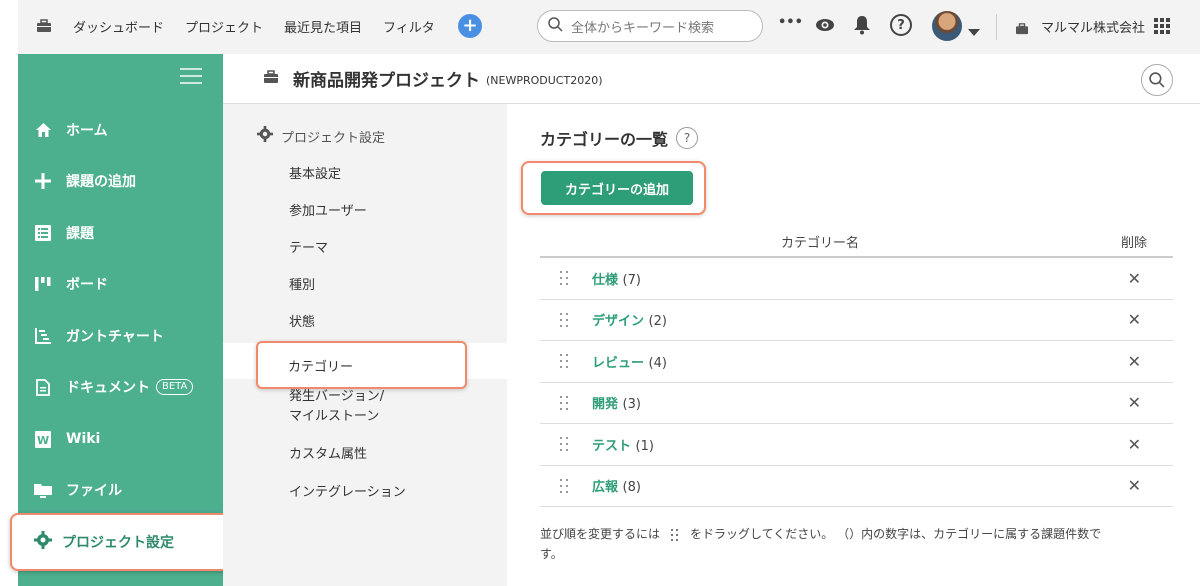 The width and height of the screenshot is (1200, 586). What do you see at coordinates (328, 212) in the screenshot?
I see `settings-nav-members: 参加ユーザー` at bounding box center [328, 212].